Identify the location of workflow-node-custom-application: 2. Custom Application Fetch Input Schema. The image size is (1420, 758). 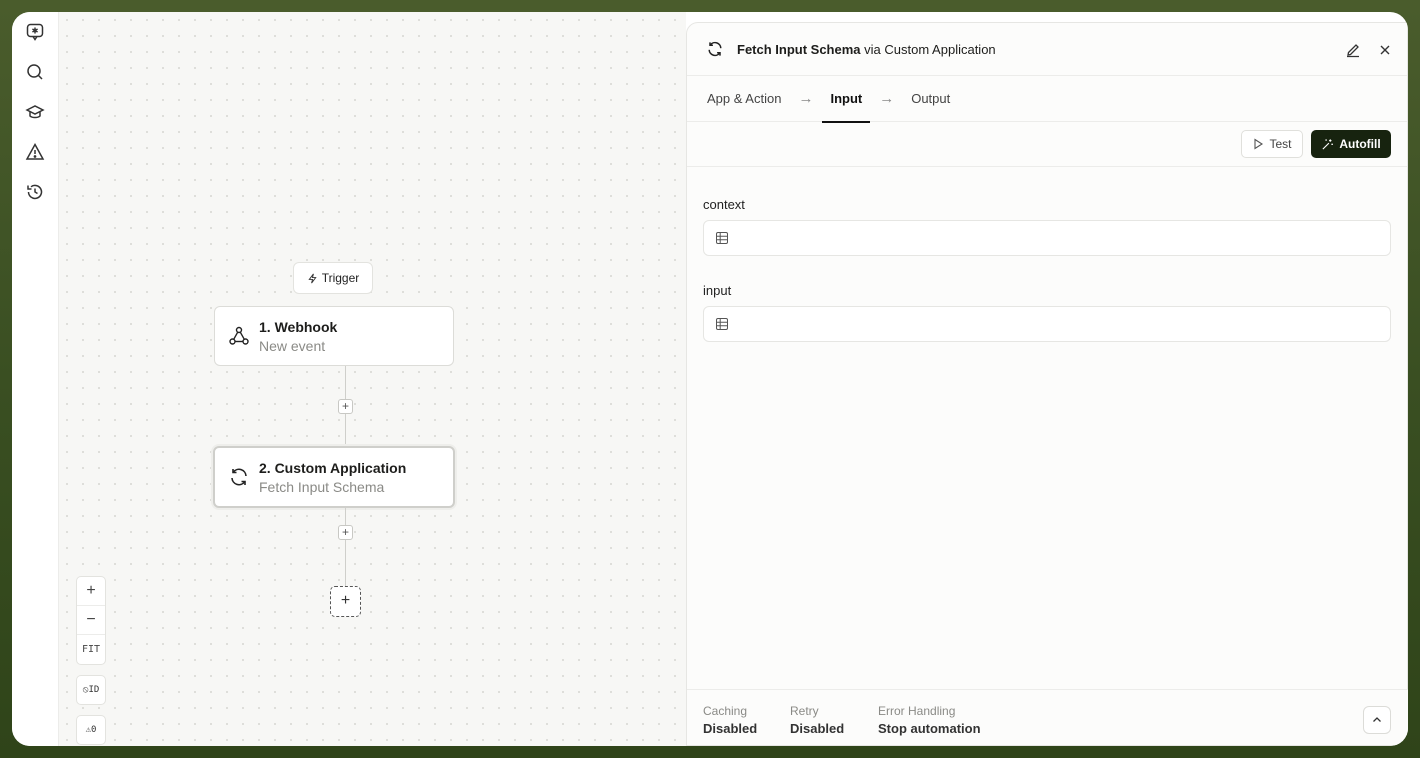
(334, 477).